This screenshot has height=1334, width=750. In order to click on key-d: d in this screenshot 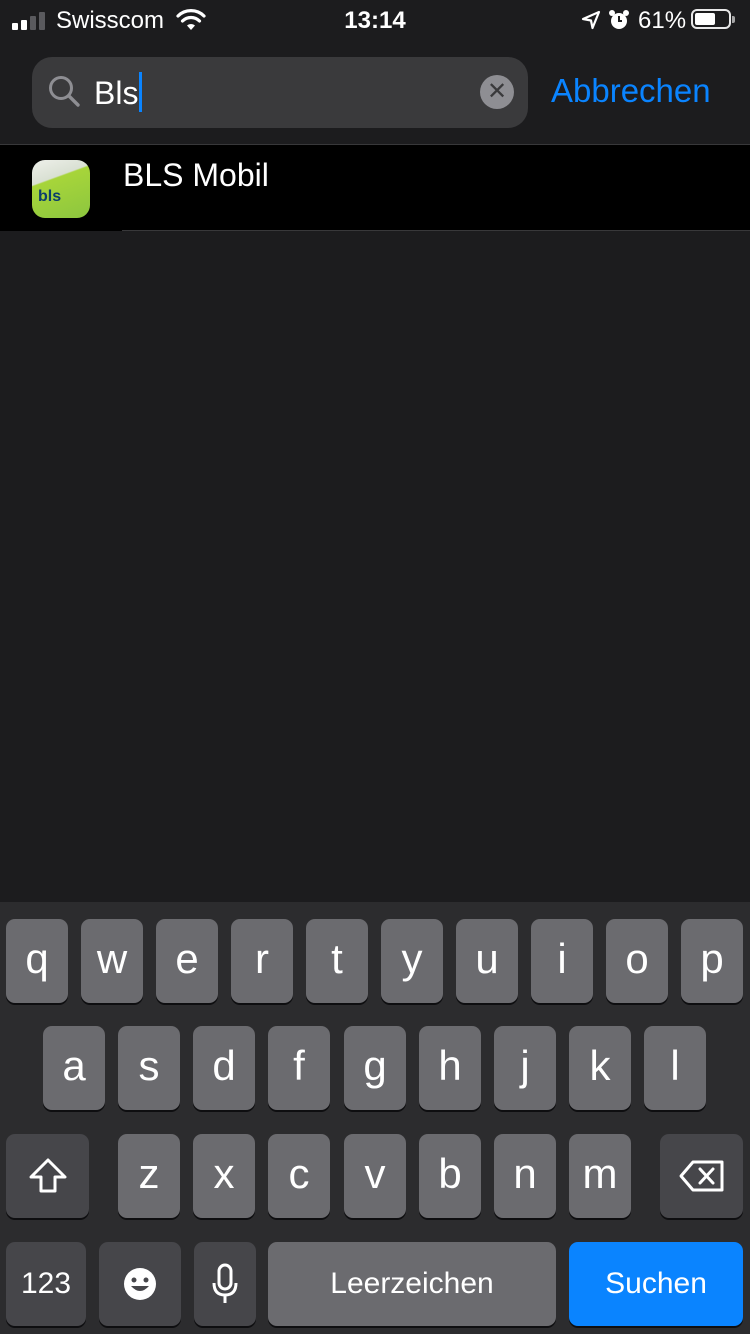, I will do `click(224, 1068)`.